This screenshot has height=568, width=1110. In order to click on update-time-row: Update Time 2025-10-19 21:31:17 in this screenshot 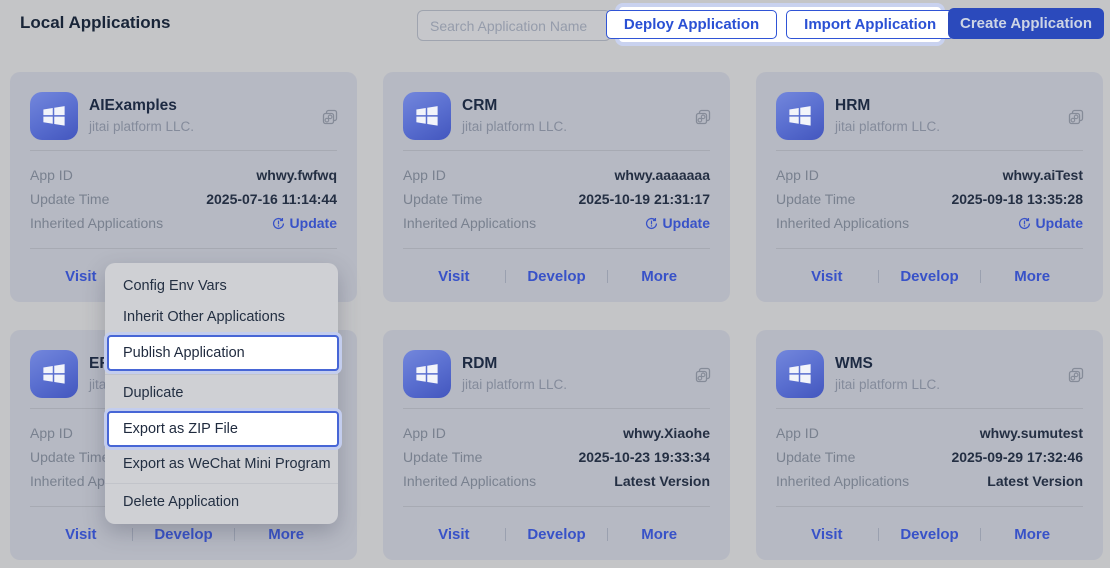, I will do `click(556, 199)`.